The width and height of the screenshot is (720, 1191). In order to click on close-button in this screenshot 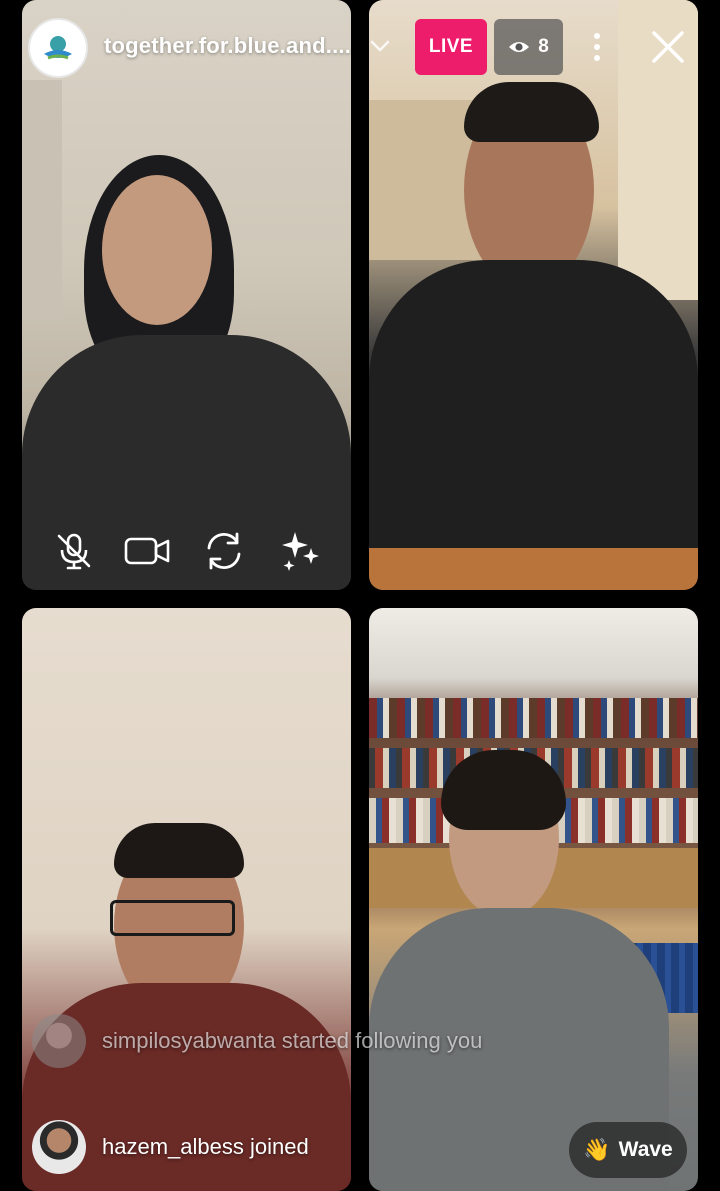, I will do `click(668, 47)`.